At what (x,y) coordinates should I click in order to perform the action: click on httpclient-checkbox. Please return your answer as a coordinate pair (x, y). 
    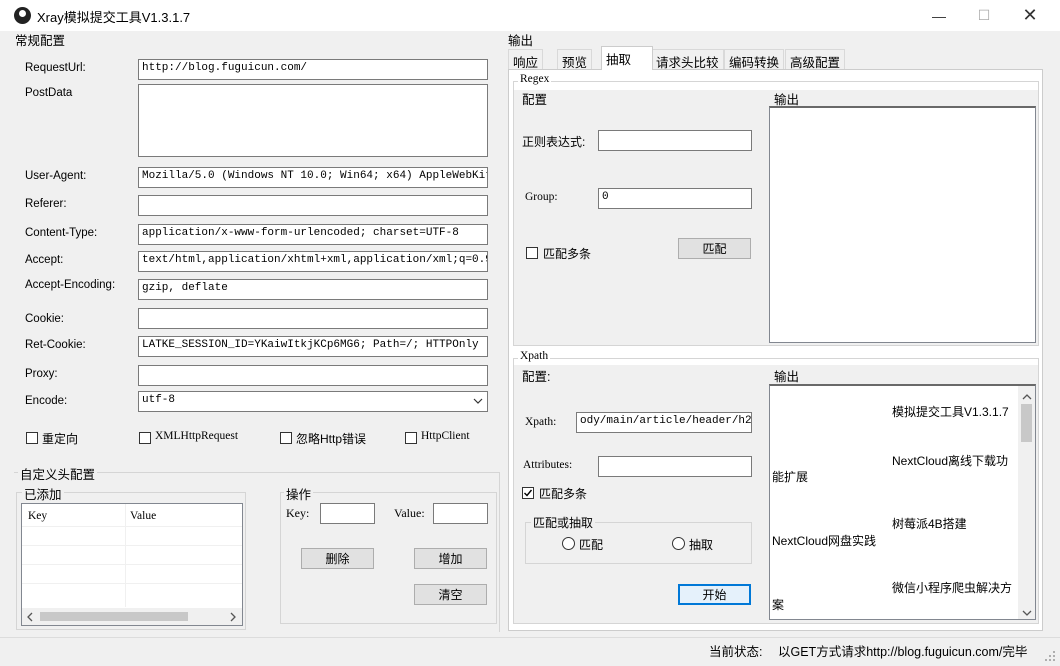
    Looking at the image, I should click on (411, 438).